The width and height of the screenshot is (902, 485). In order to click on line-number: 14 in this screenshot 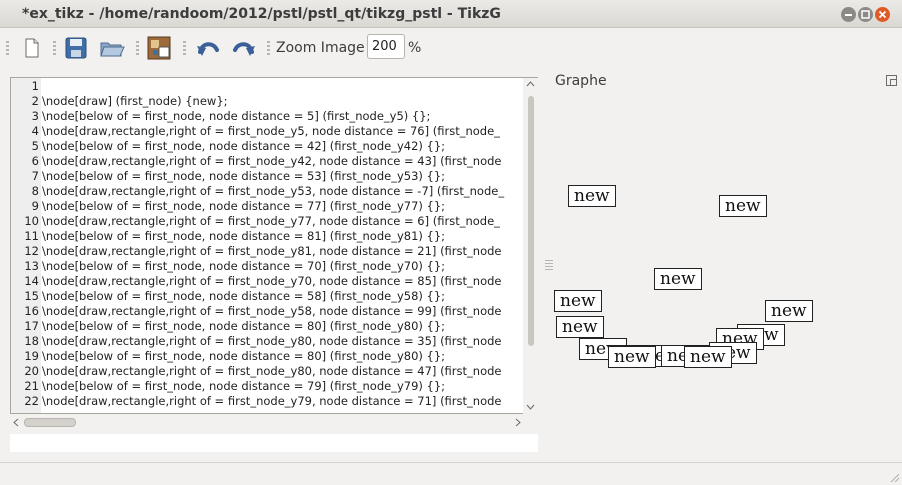, I will do `click(31, 281)`.